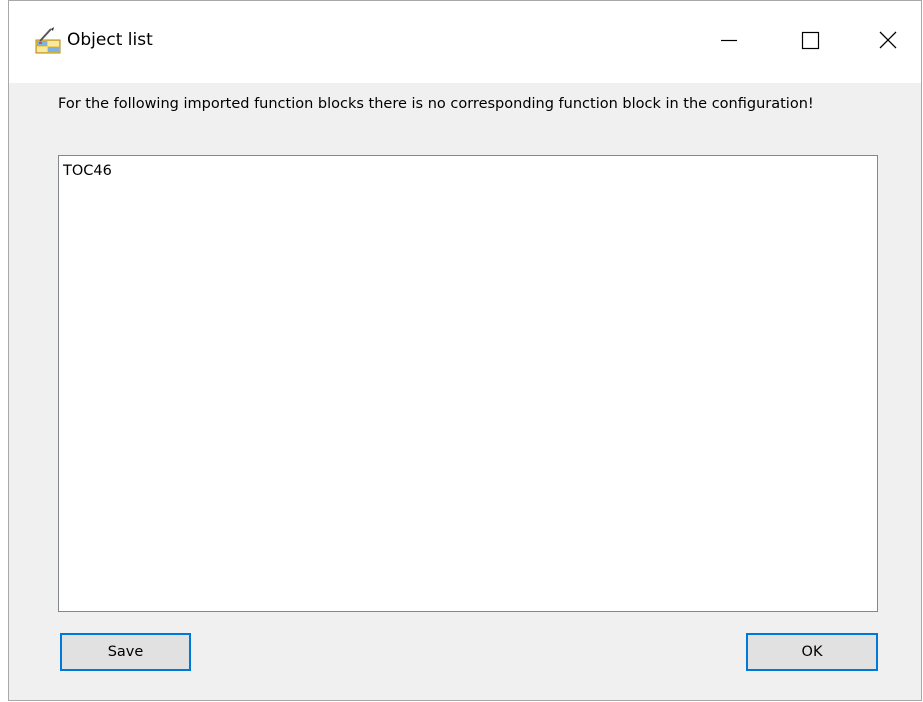 Image resolution: width=923 pixels, height=702 pixels. Describe the element at coordinates (125, 652) in the screenshot. I see `save-button: Save` at that location.